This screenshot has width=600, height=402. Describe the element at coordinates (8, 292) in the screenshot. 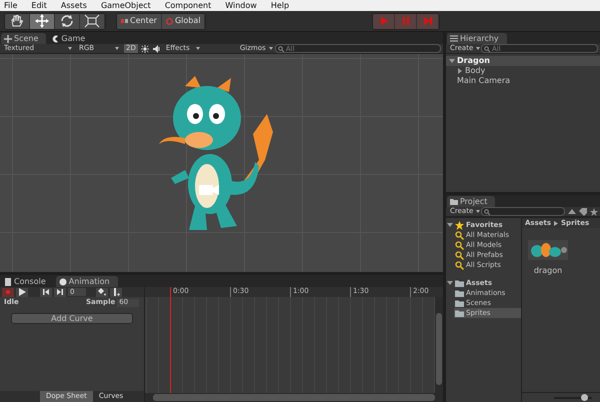

I see `record-icon` at that location.